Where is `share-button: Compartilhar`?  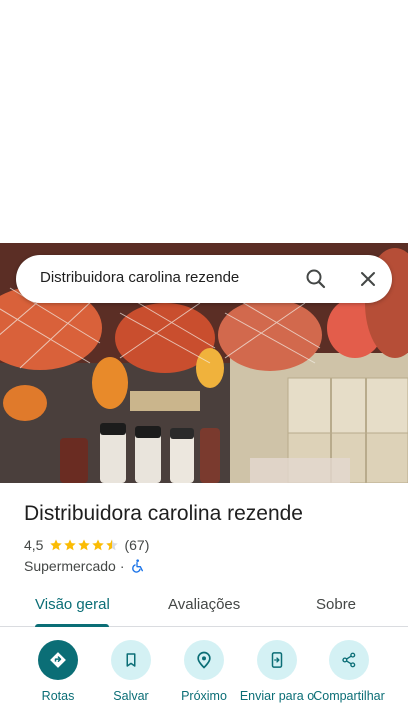
share-button: Compartilhar is located at coordinates (349, 672).